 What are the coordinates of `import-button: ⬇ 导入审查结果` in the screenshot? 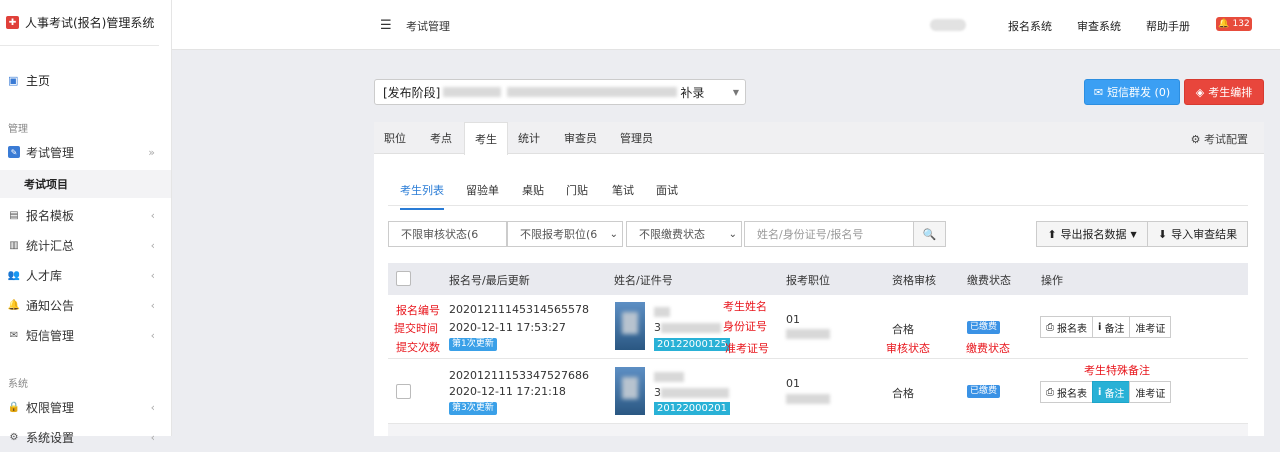 It's located at (1197, 234).